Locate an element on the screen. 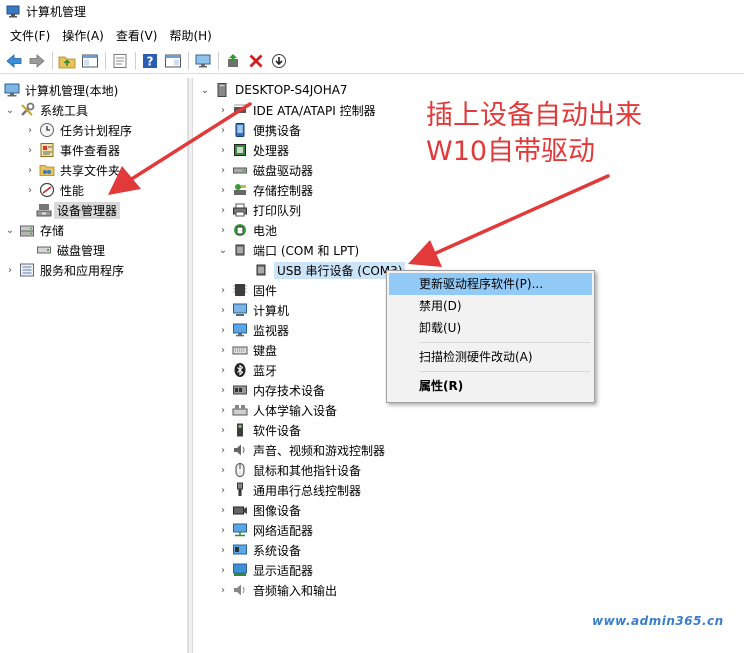  tree-root: 计算机管理(本地) is located at coordinates (61, 90).